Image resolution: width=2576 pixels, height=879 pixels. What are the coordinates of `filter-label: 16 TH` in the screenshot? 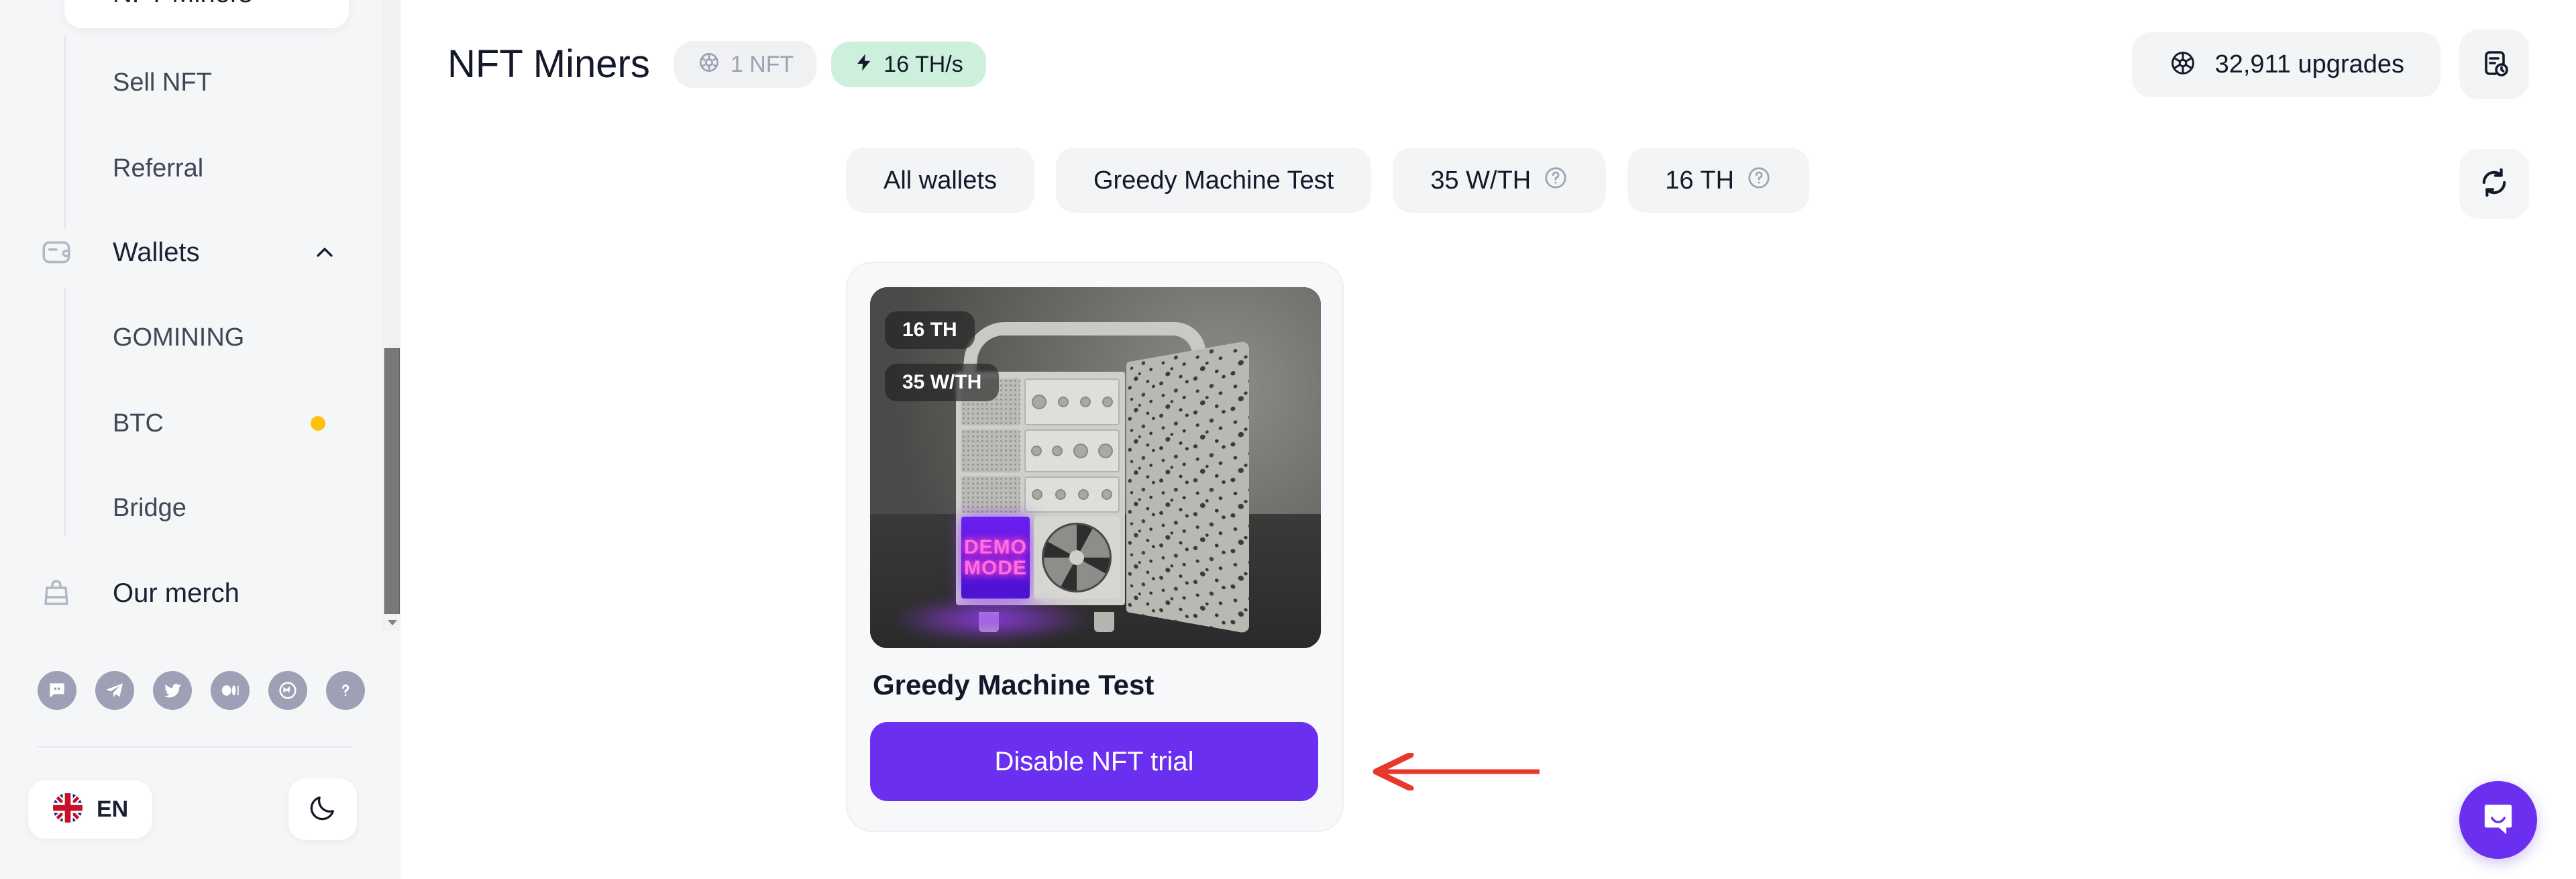 It's located at (1700, 180).